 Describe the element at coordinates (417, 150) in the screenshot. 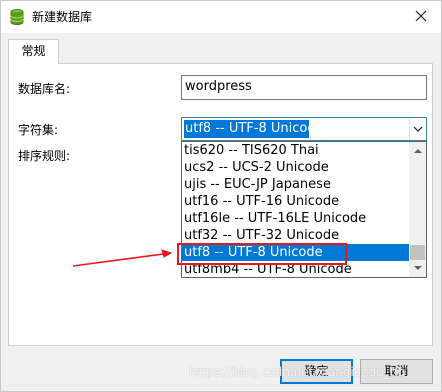

I see `scroll-up-icon` at that location.